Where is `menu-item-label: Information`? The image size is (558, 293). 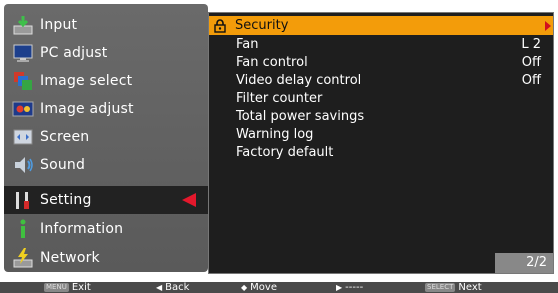 menu-item-label: Information is located at coordinates (82, 229).